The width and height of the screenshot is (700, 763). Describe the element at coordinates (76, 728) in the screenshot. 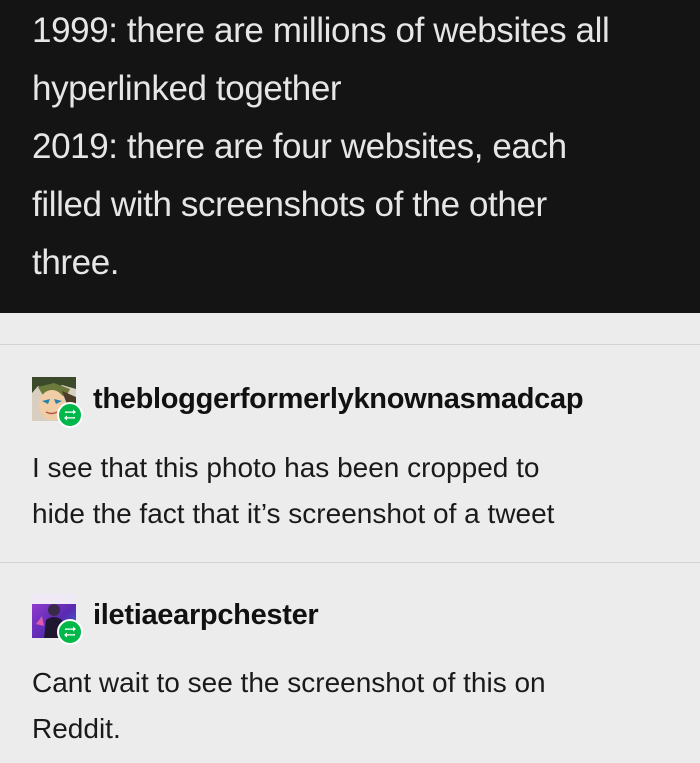

I see `post-line: Reddit.` at that location.